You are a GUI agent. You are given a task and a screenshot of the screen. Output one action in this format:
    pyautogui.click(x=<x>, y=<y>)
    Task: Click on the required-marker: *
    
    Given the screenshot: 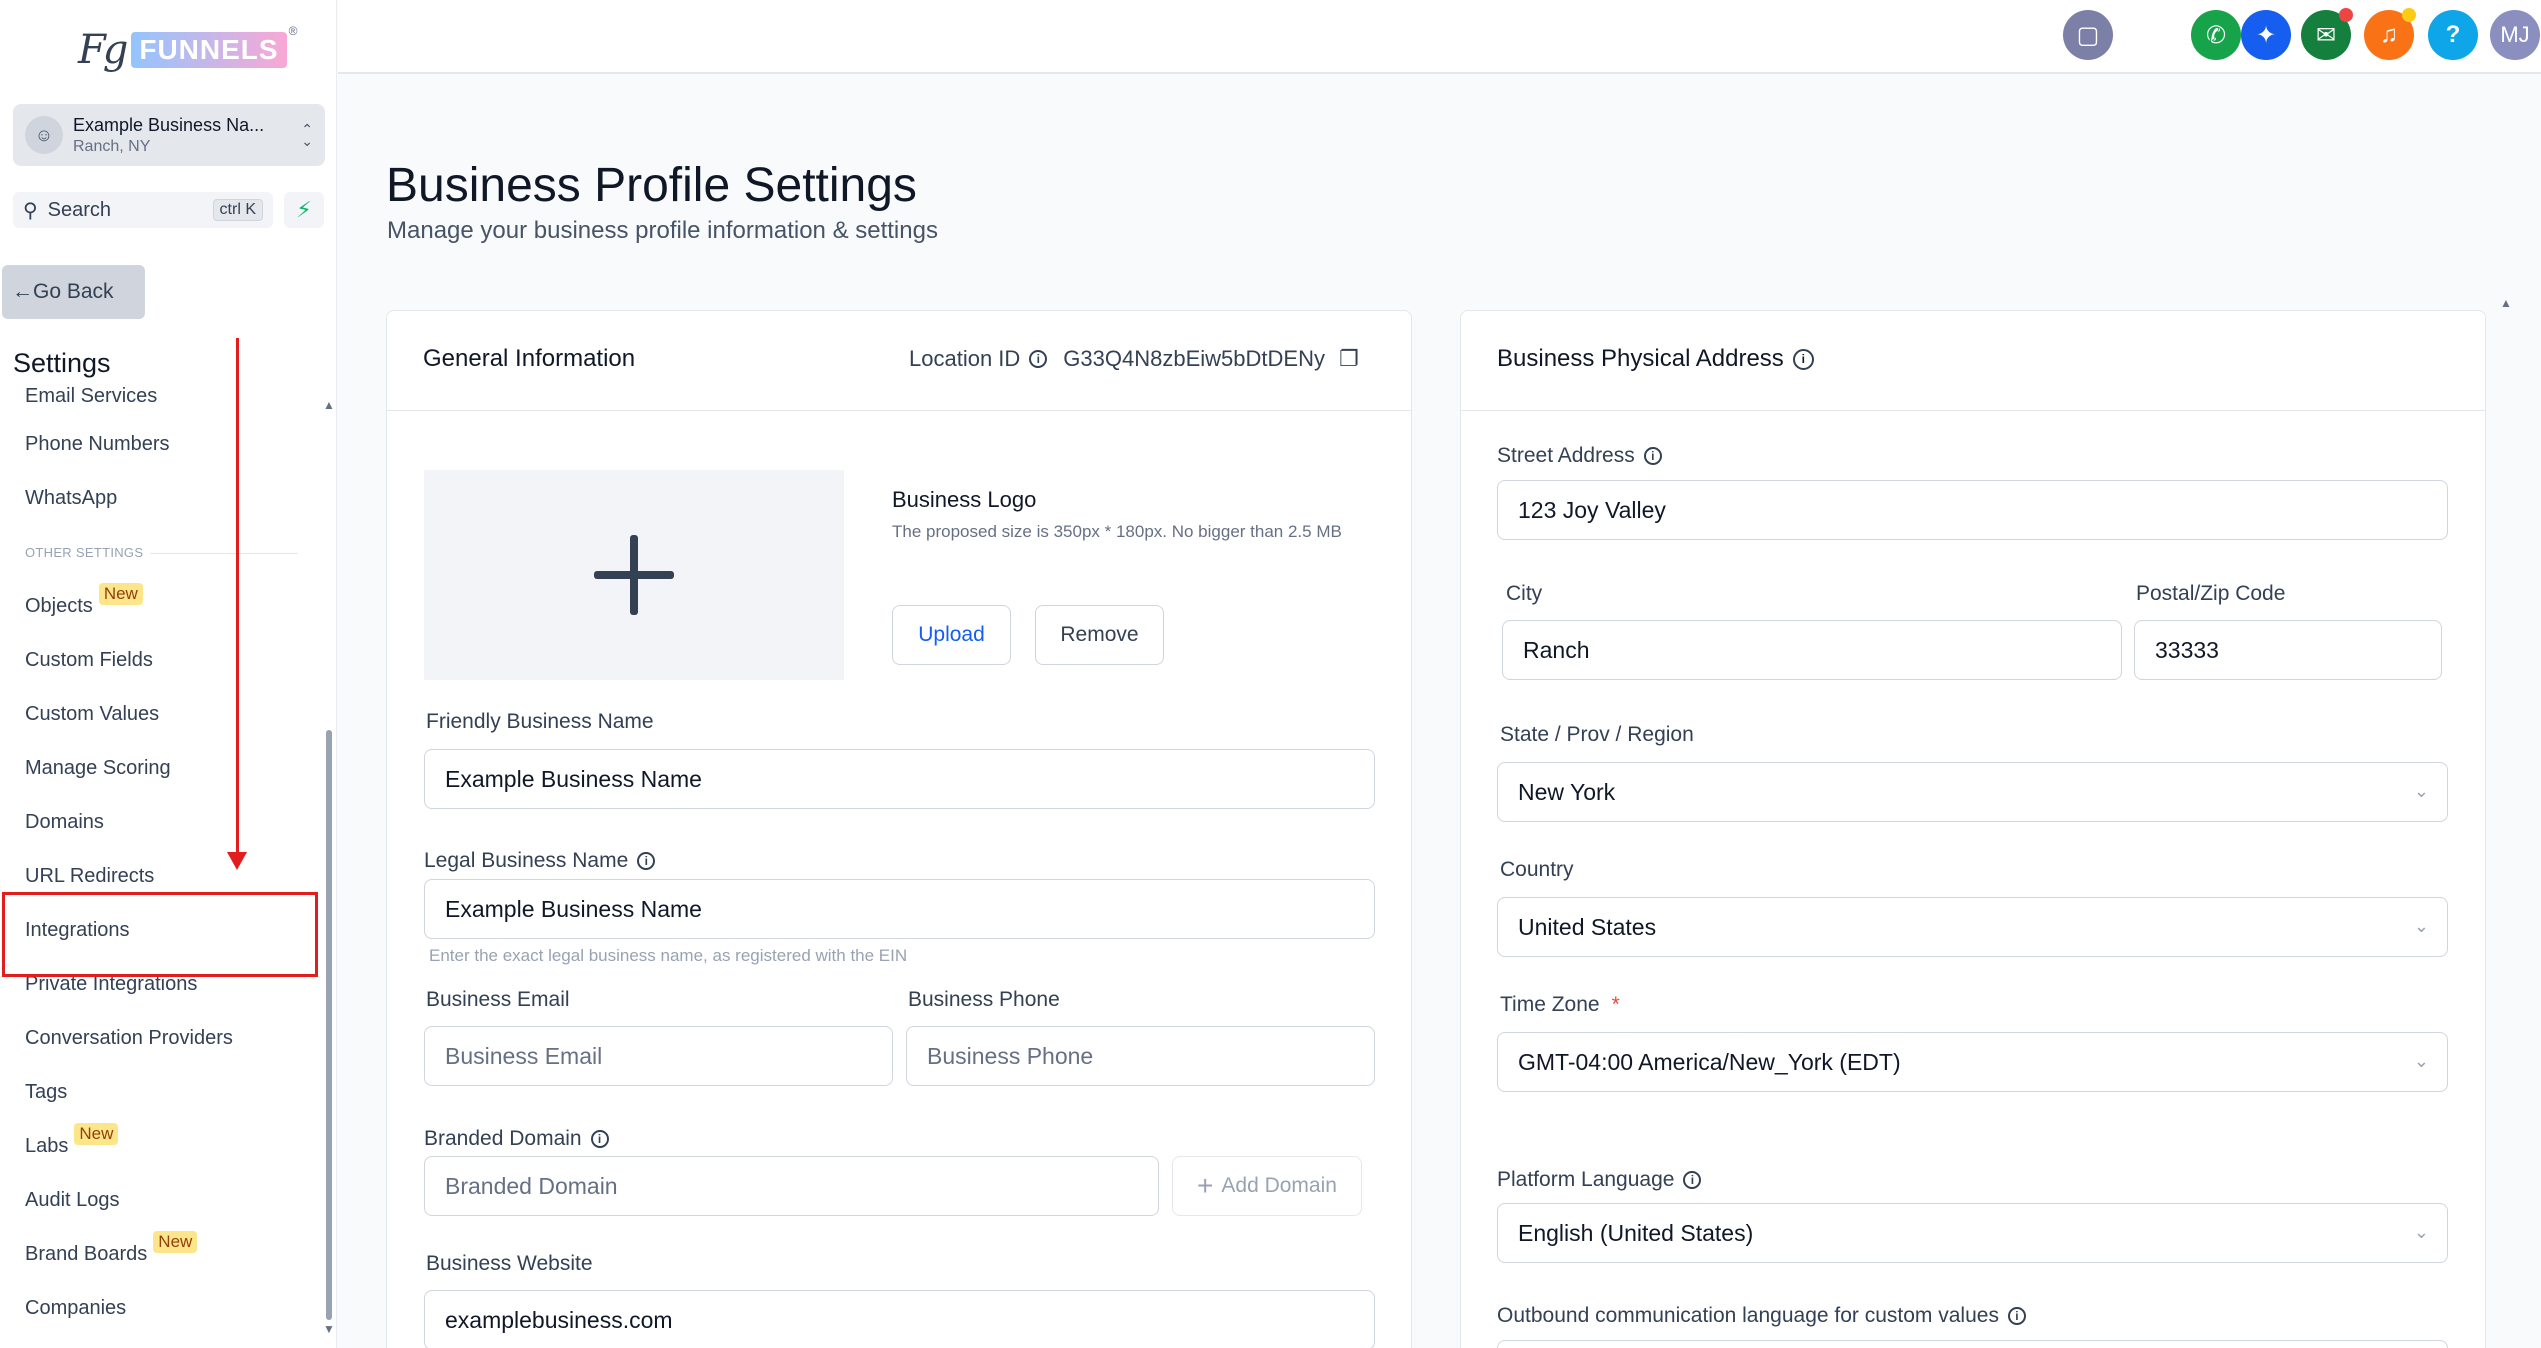 What is the action you would take?
    pyautogui.click(x=1615, y=1004)
    